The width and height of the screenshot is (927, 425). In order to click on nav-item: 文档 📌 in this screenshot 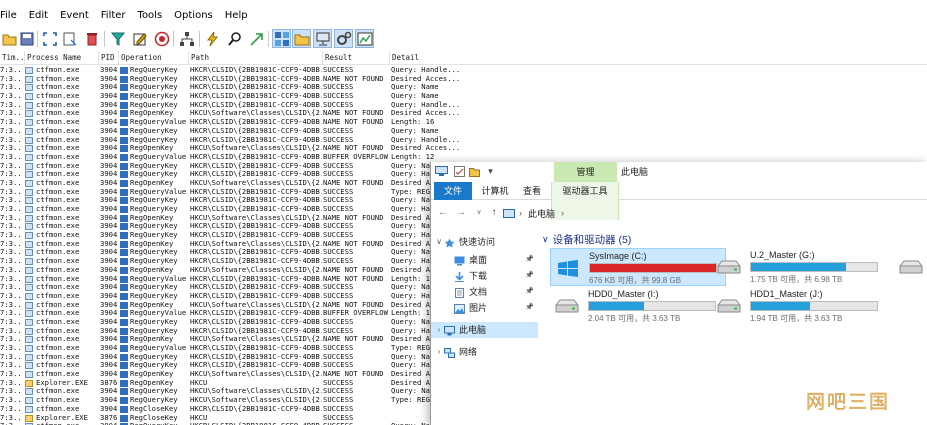, I will do `click(484, 292)`.